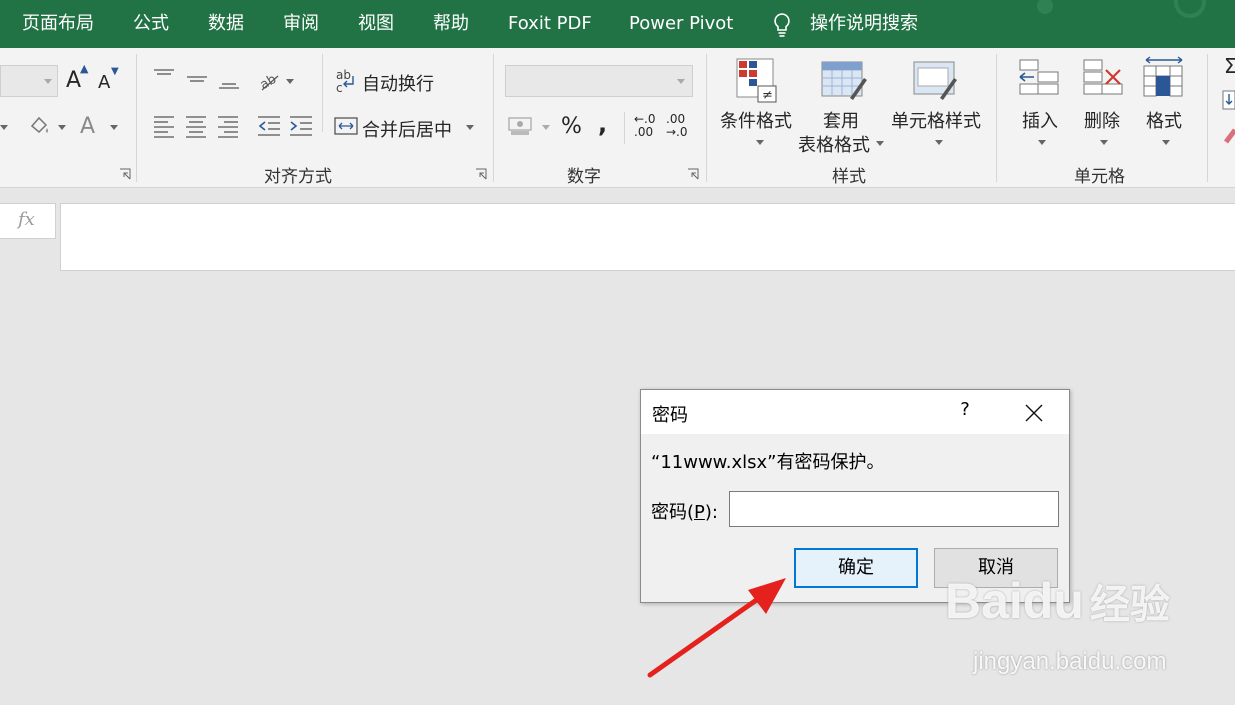 This screenshot has height=705, width=1235. What do you see at coordinates (1228, 102) in the screenshot?
I see `fill-icon` at bounding box center [1228, 102].